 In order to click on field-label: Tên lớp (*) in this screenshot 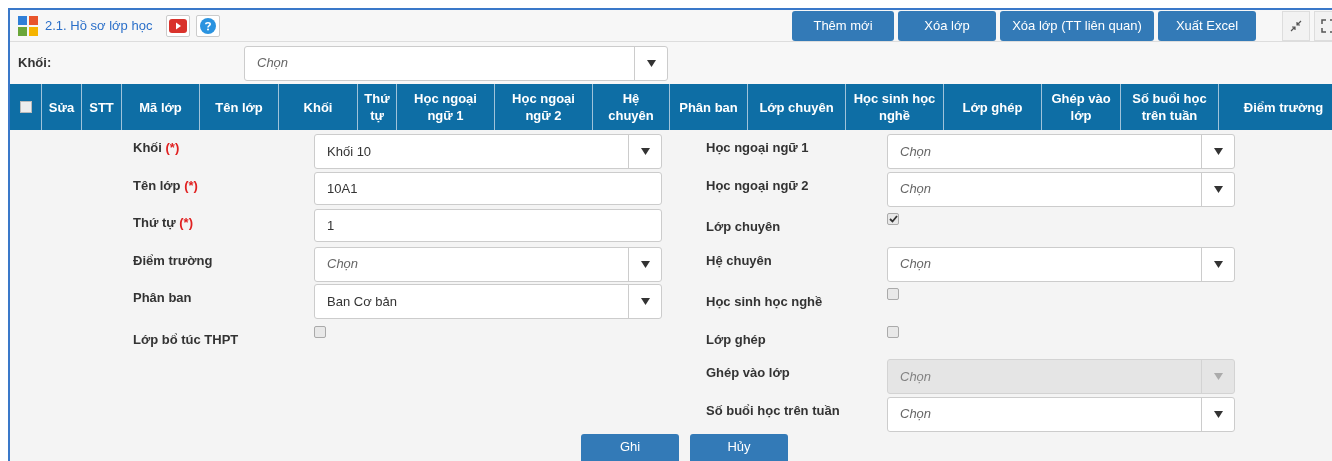, I will do `click(166, 185)`.